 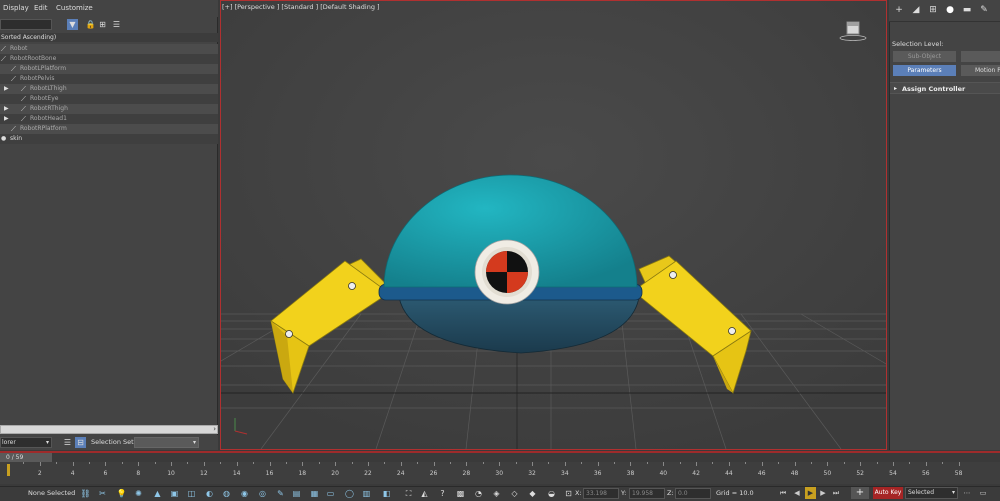 What do you see at coordinates (984, 10) in the screenshot?
I see `utilities-tab-icon: ✎` at bounding box center [984, 10].